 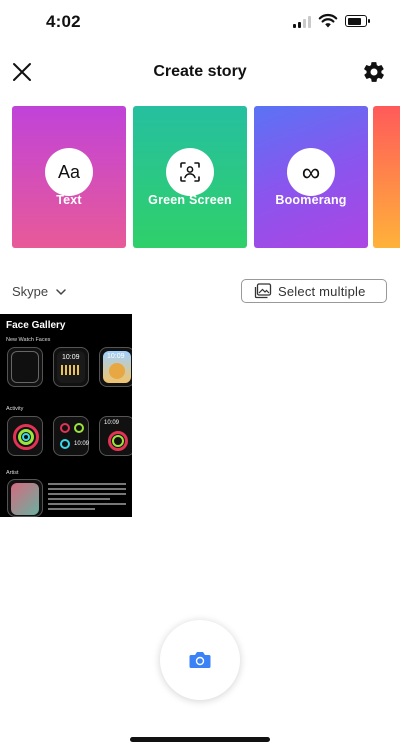 I want to click on select-multiple-label: Select multiple, so click(x=322, y=291).